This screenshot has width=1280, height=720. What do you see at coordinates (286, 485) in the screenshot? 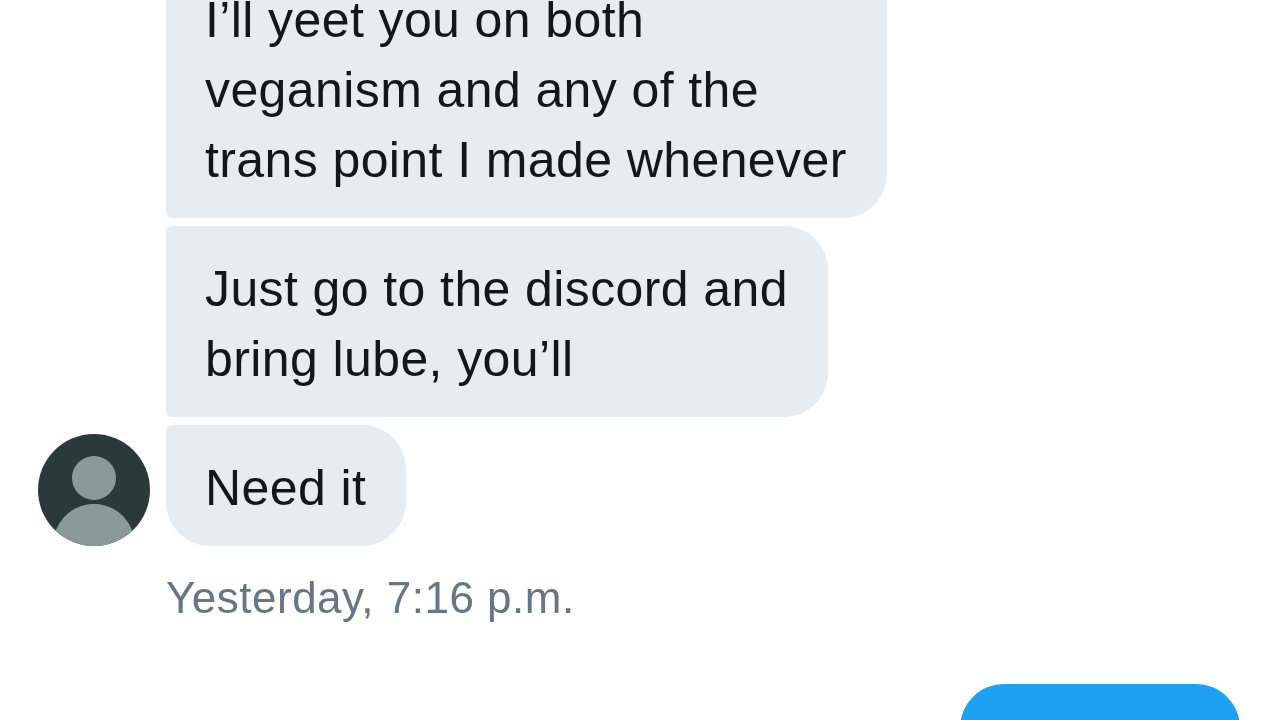
I see `message-bubble: Need it` at bounding box center [286, 485].